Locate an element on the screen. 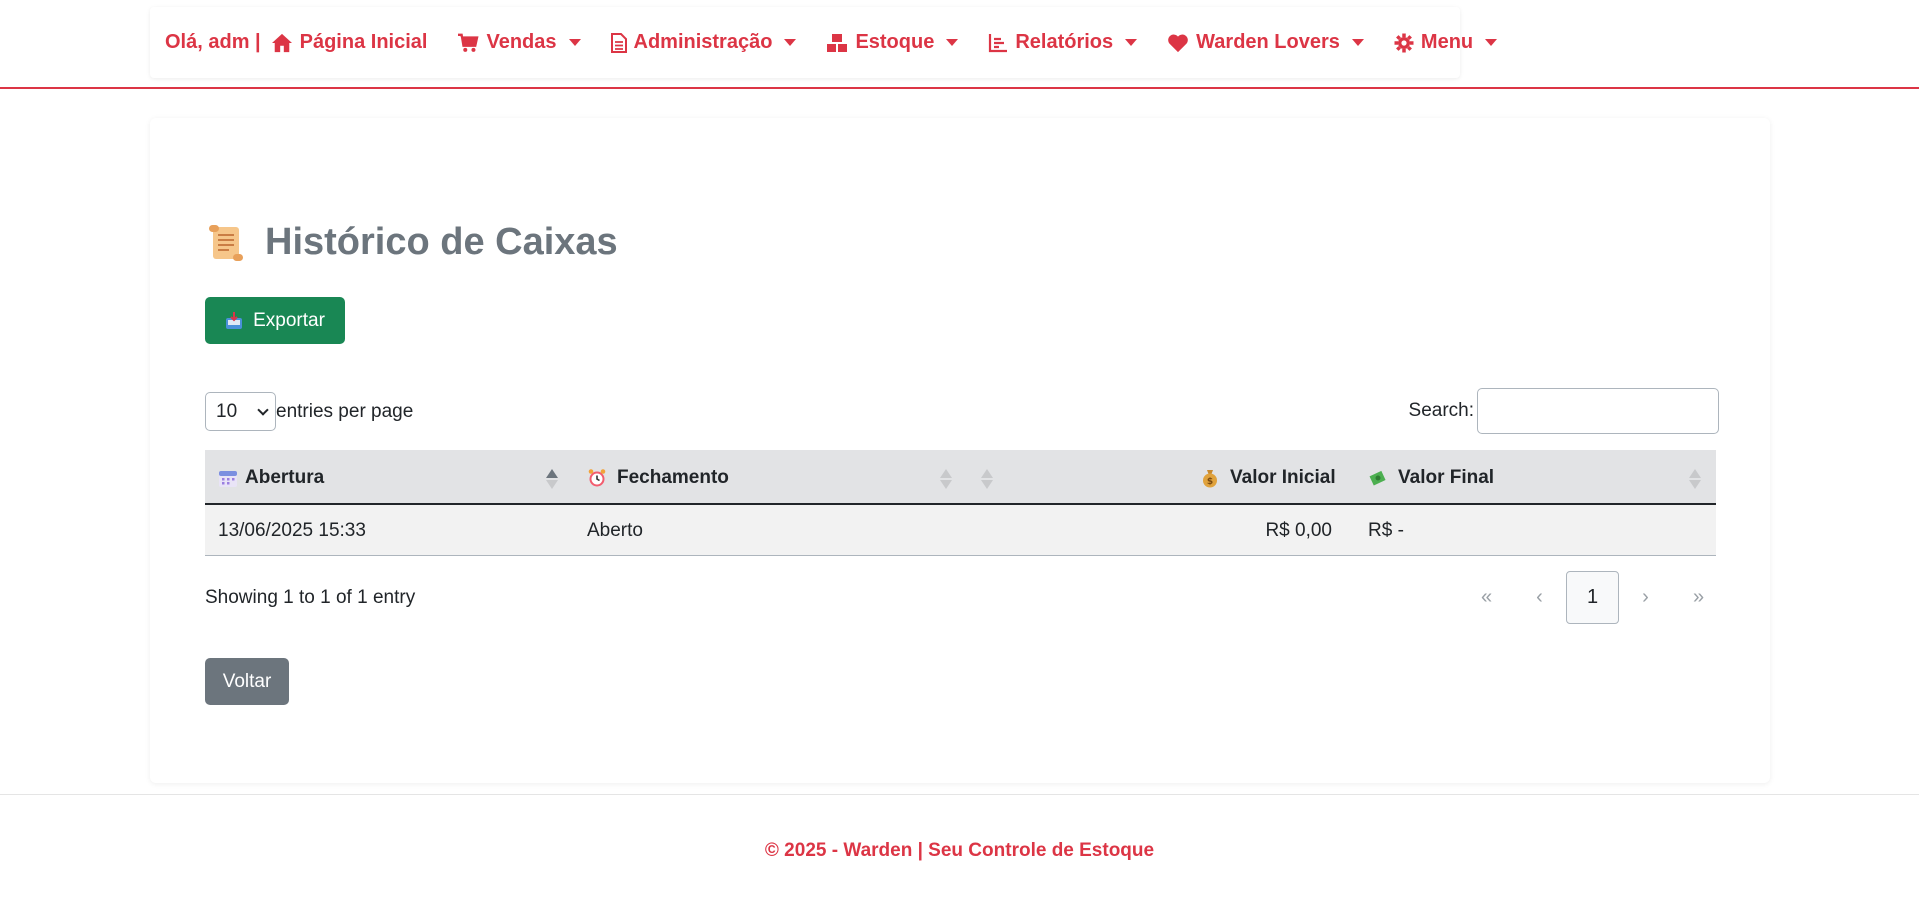 This screenshot has width=1919, height=914. column-header-label: Fechamento is located at coordinates (673, 477).